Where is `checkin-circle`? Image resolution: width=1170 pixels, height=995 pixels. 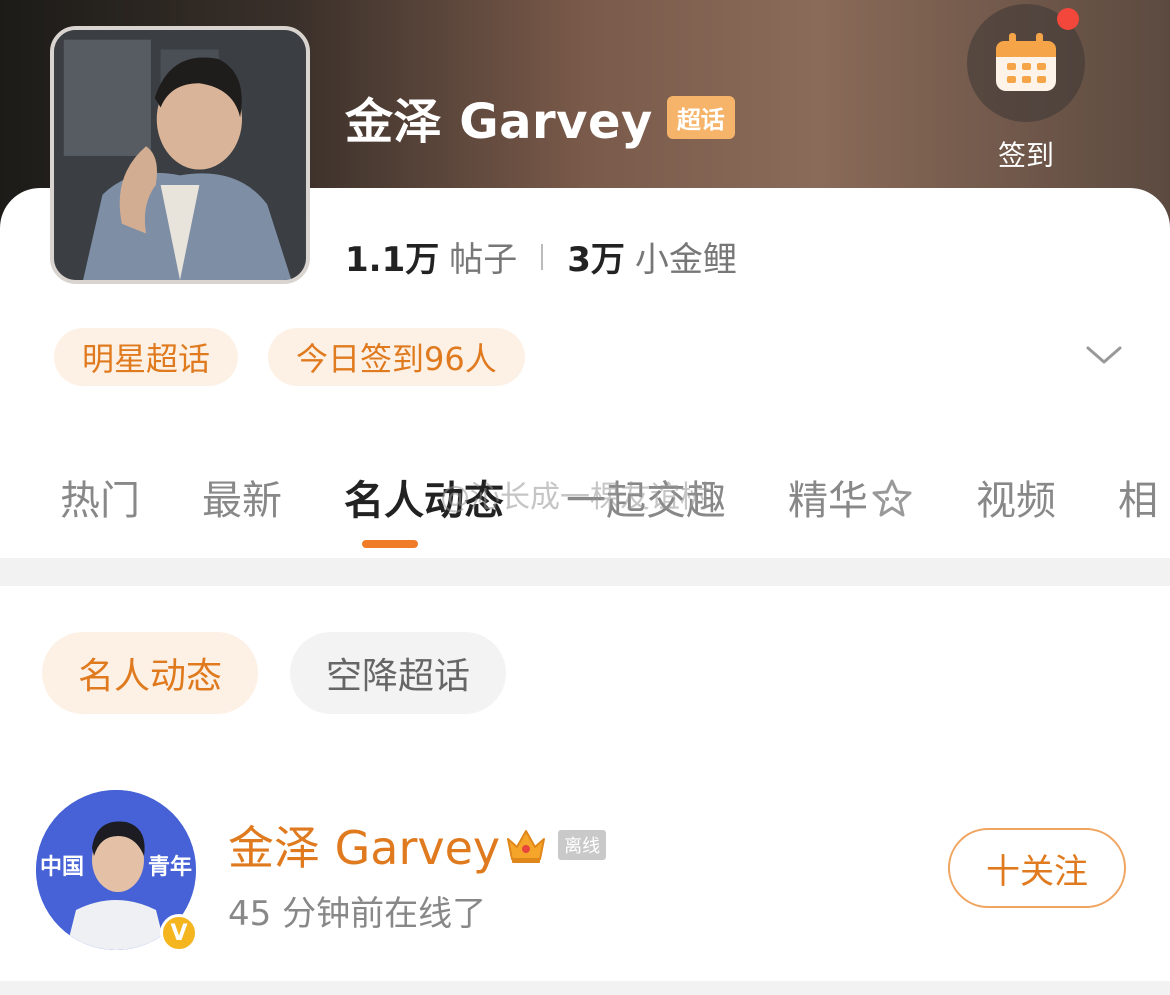
checkin-circle is located at coordinates (1026, 63).